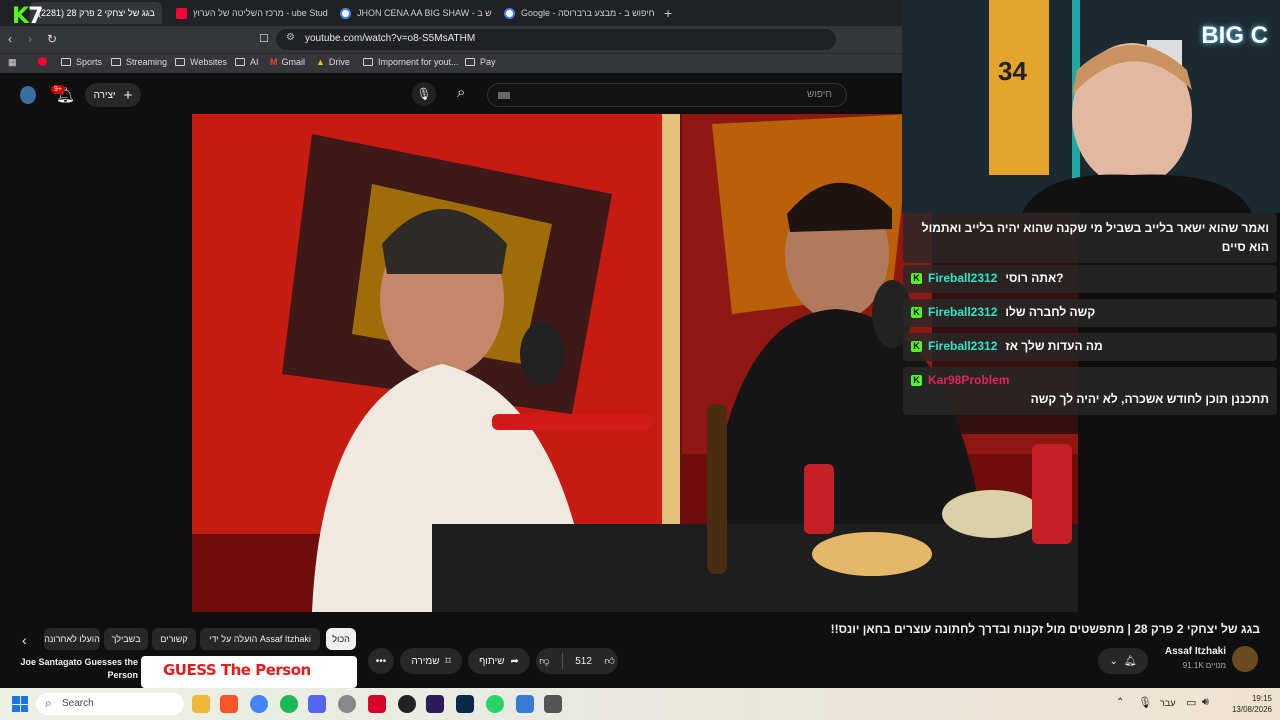  What do you see at coordinates (254, 62) in the screenshot?
I see `bookmark-label: AI` at bounding box center [254, 62].